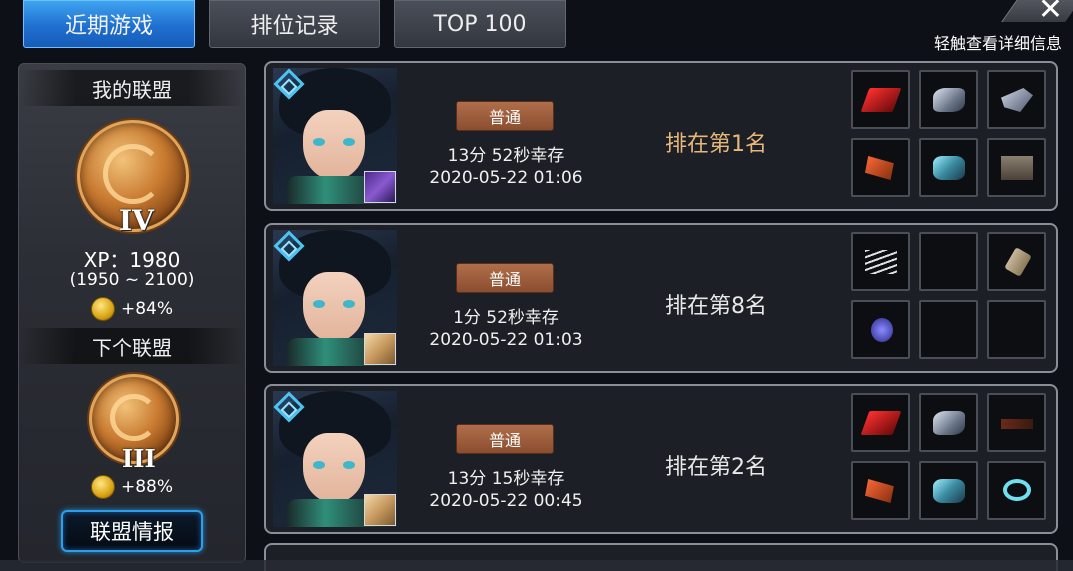 The image size is (1073, 571). What do you see at coordinates (480, 24) in the screenshot?
I see `tab-top-100: TOP 100` at bounding box center [480, 24].